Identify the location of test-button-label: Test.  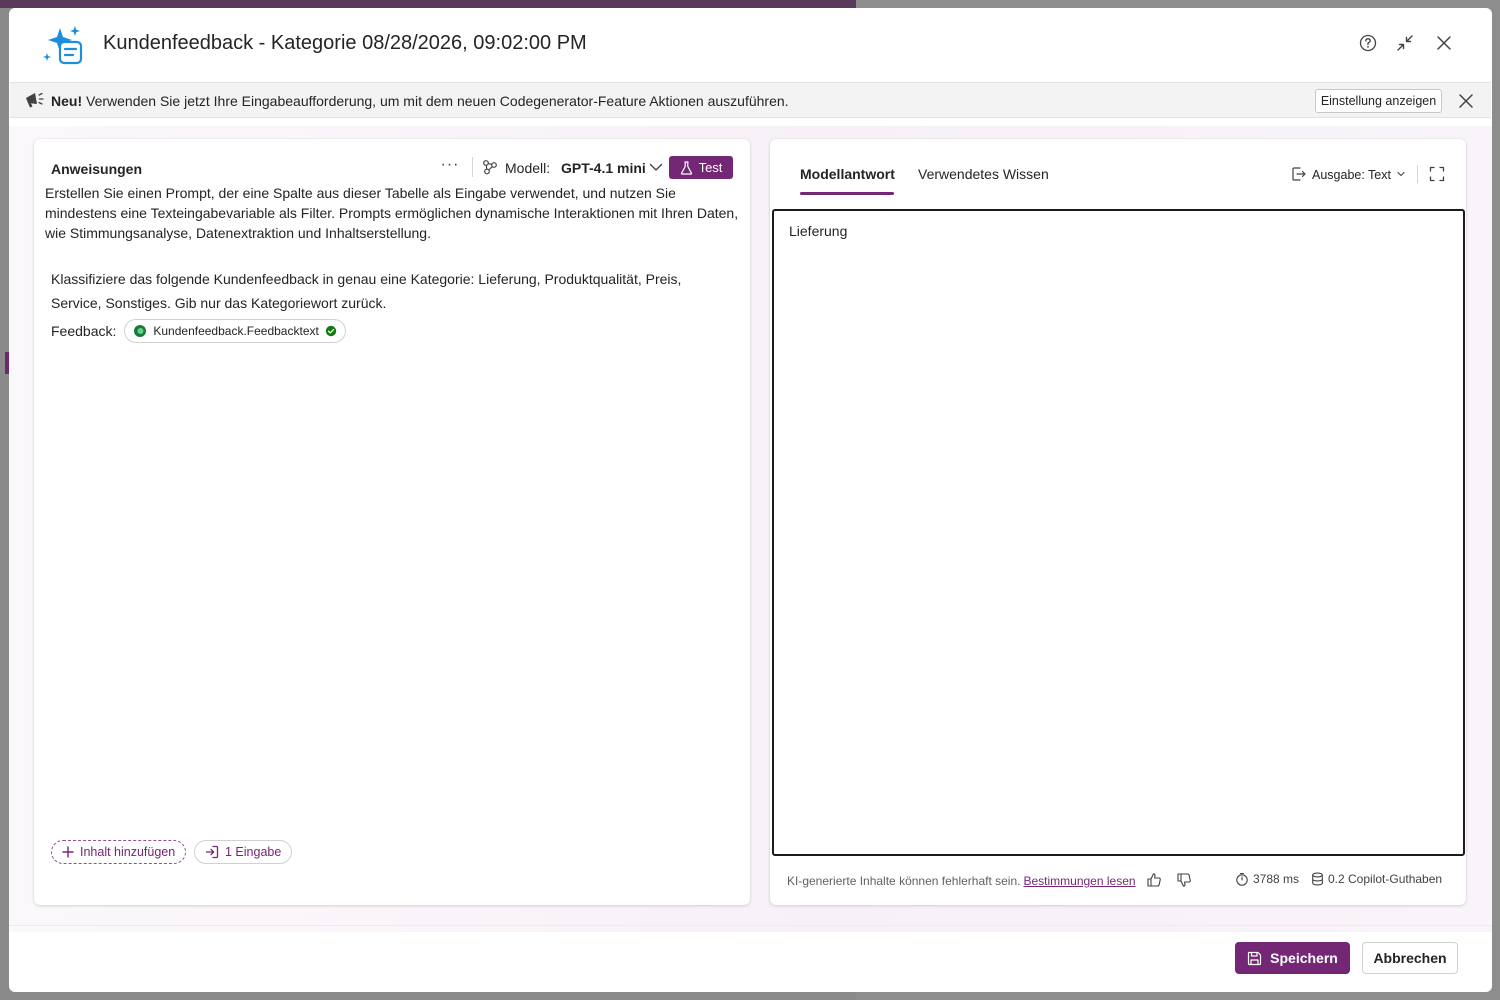
(710, 167).